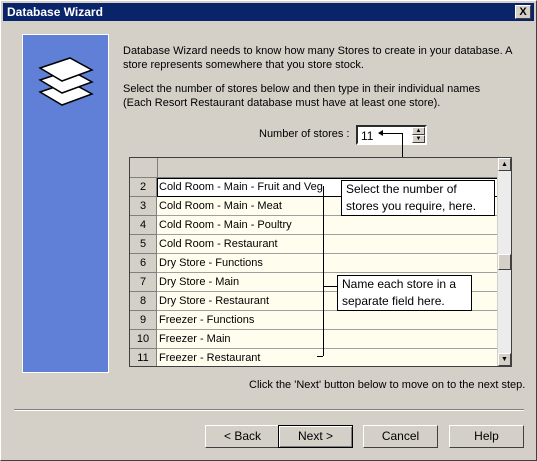  I want to click on scroll-down-button: ▼, so click(504, 359).